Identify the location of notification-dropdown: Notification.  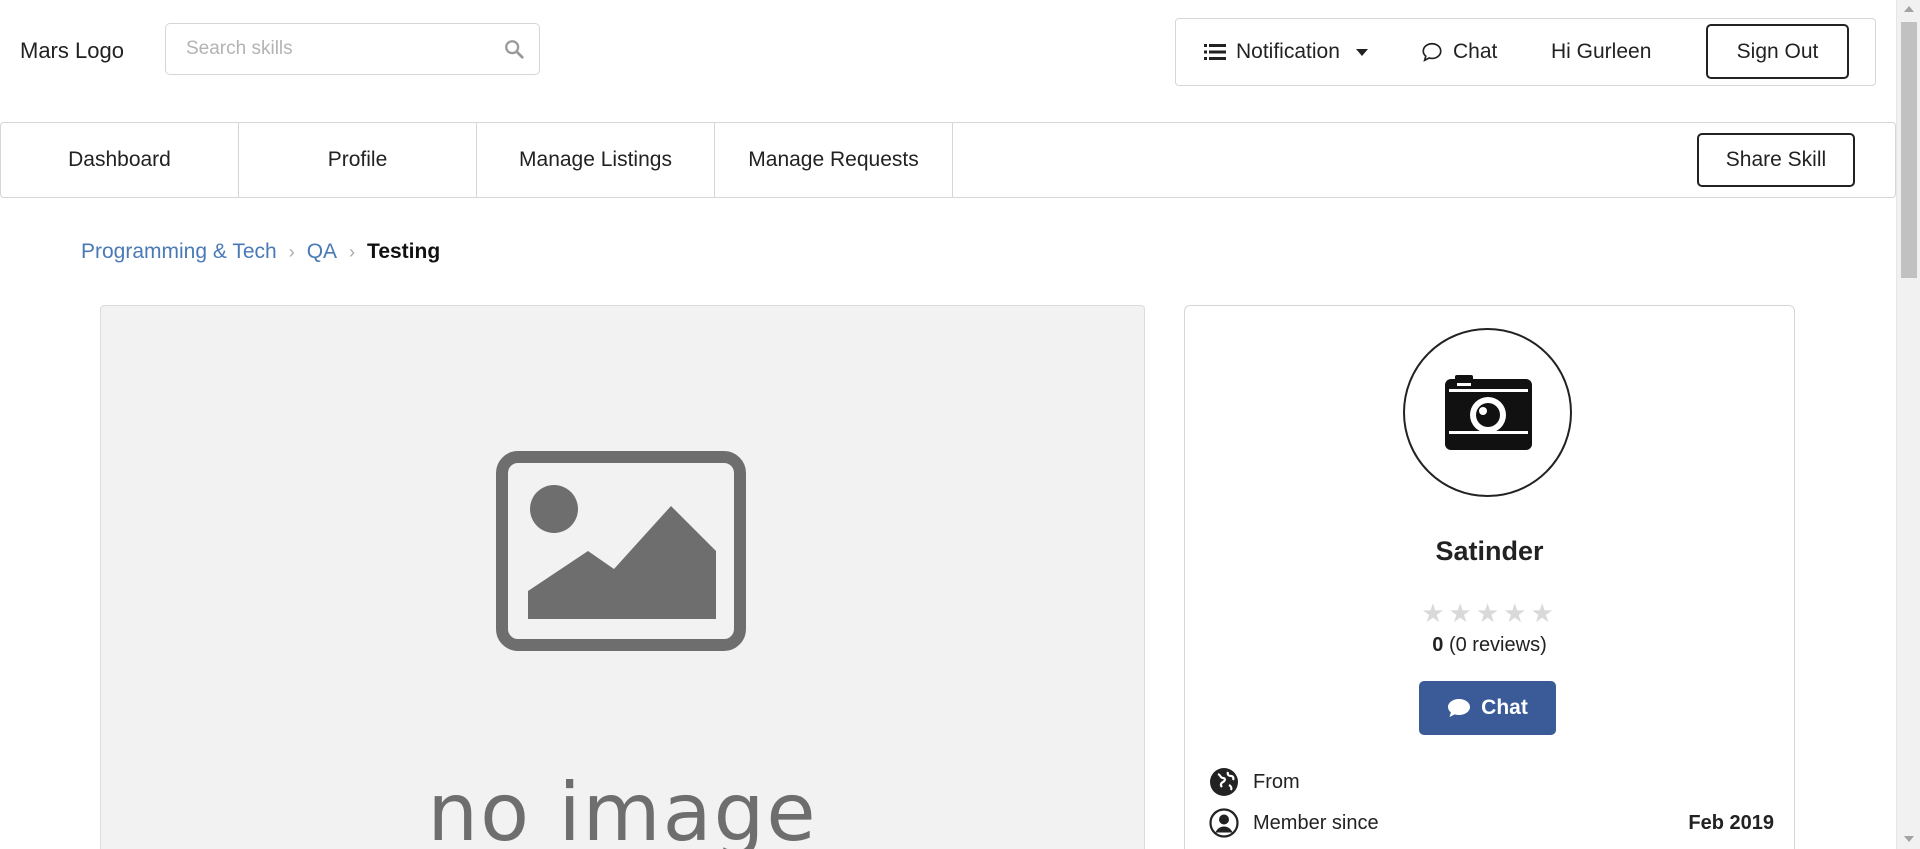
(1286, 52).